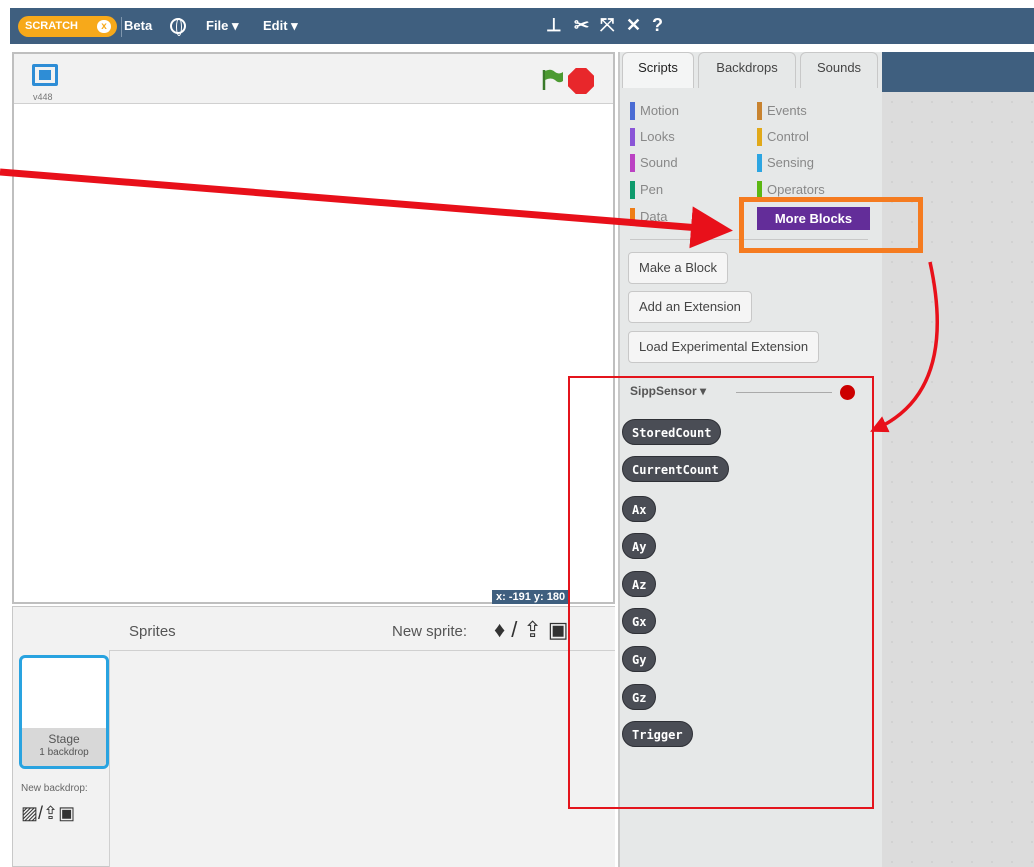 This screenshot has width=1034, height=867. I want to click on sound-swatch, so click(632, 163).